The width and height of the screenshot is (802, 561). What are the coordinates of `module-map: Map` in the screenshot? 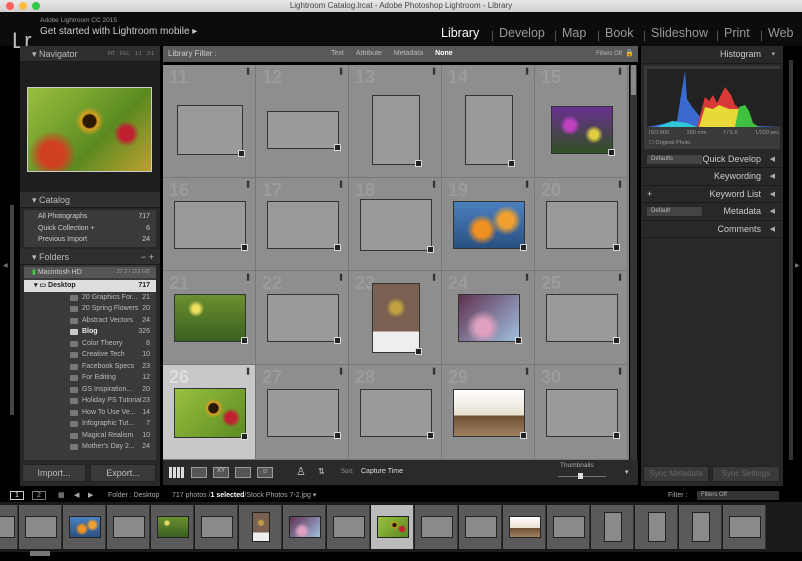 It's located at (574, 33).